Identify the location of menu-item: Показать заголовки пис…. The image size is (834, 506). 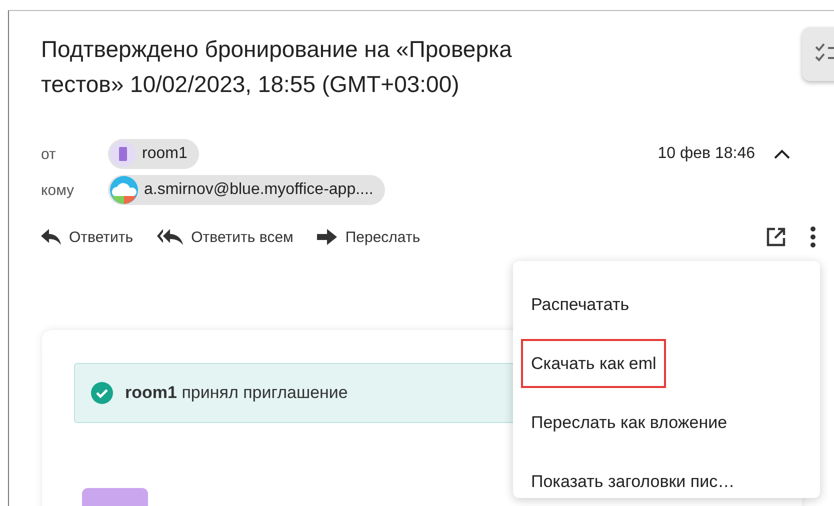
(633, 481).